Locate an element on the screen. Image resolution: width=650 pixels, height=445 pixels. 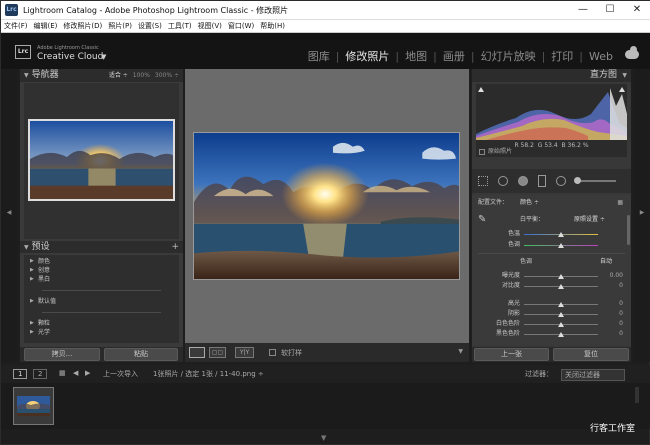
right-panel-toggle: ▶ is located at coordinates (642, 215).